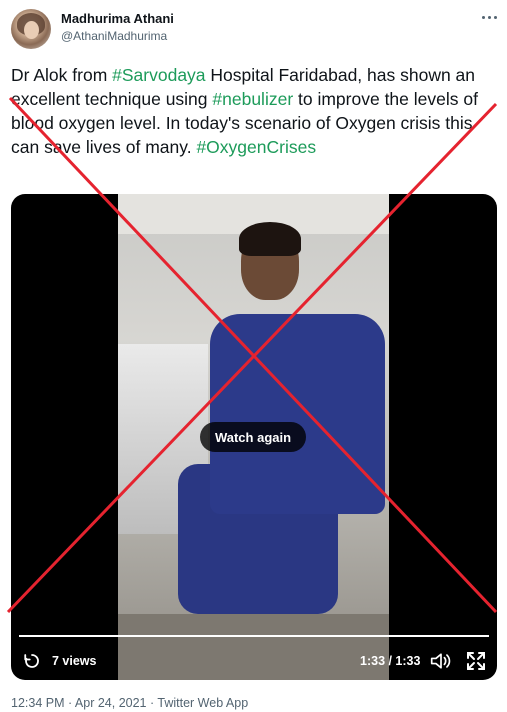 This screenshot has height=712, width=507. I want to click on avatar-face, so click(31, 30).